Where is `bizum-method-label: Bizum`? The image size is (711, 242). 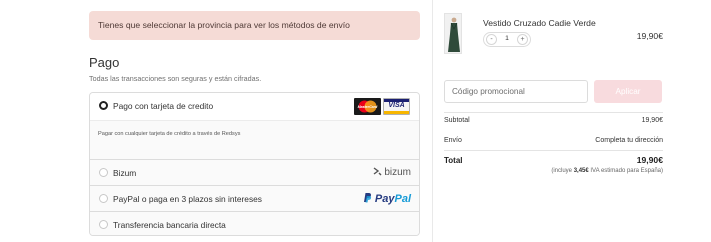
bizum-method-label: Bizum is located at coordinates (125, 173).